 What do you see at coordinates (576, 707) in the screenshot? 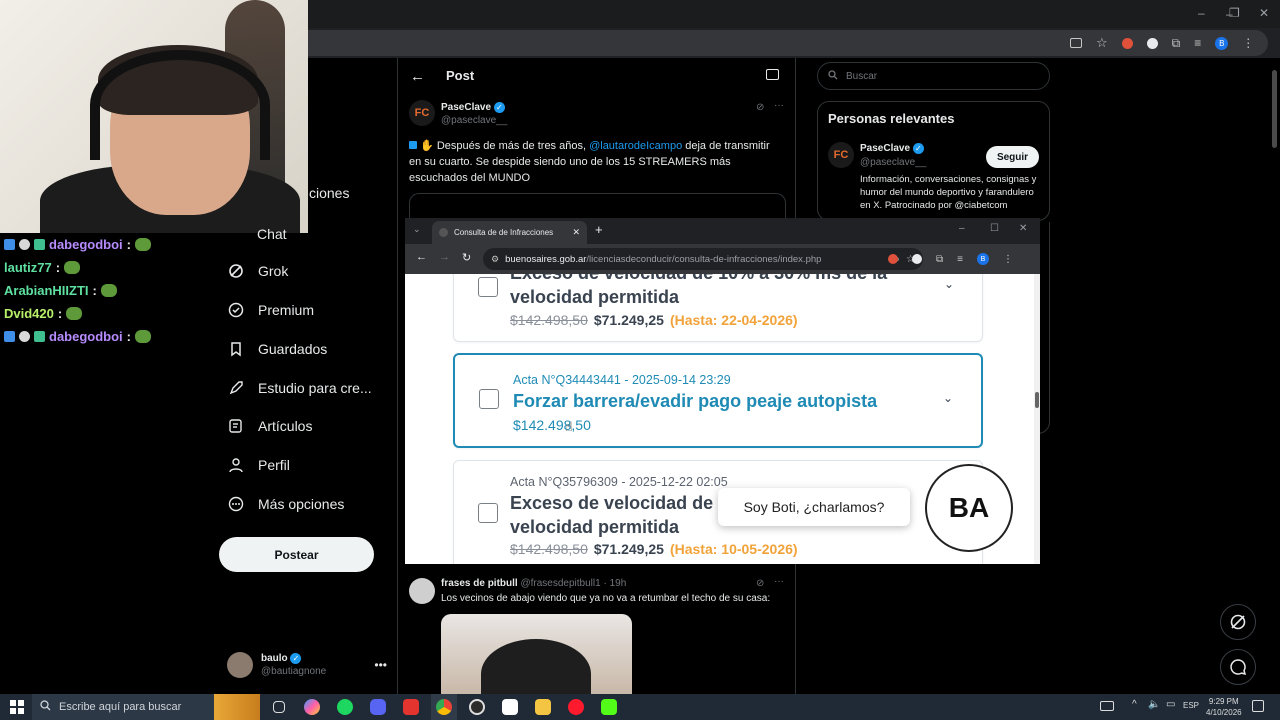
I see `opera-icon` at bounding box center [576, 707].